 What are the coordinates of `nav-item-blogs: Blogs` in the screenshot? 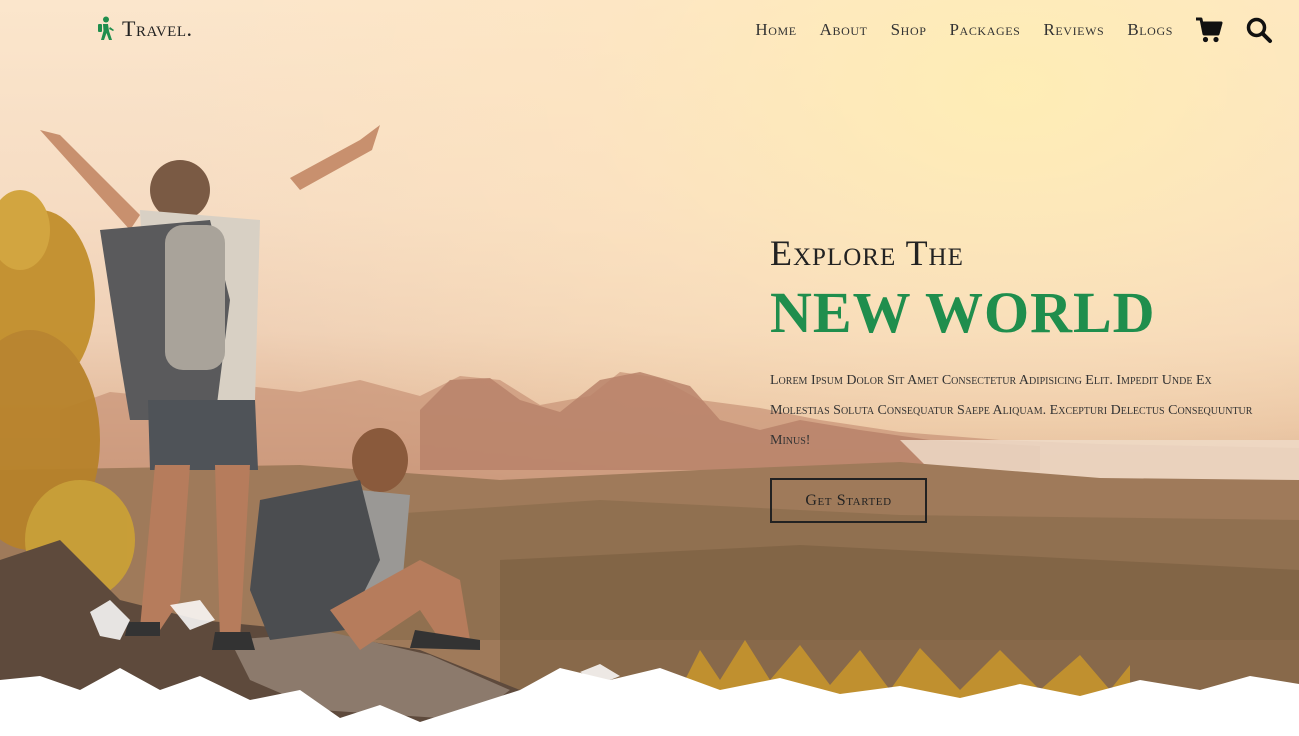 It's located at (1150, 30).